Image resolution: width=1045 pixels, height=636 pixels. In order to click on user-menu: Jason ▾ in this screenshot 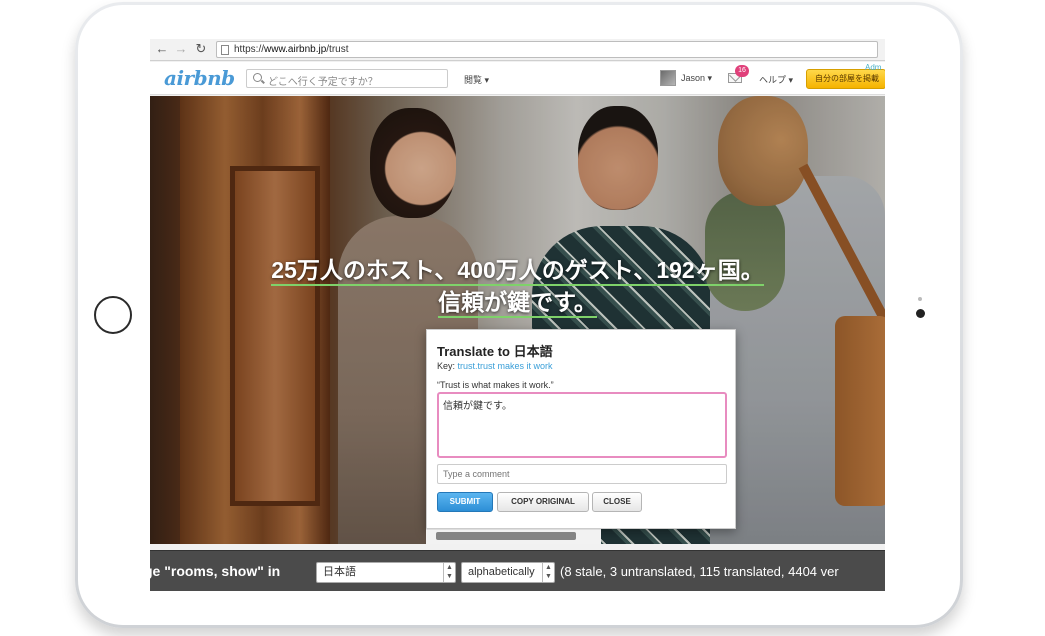, I will do `click(696, 78)`.